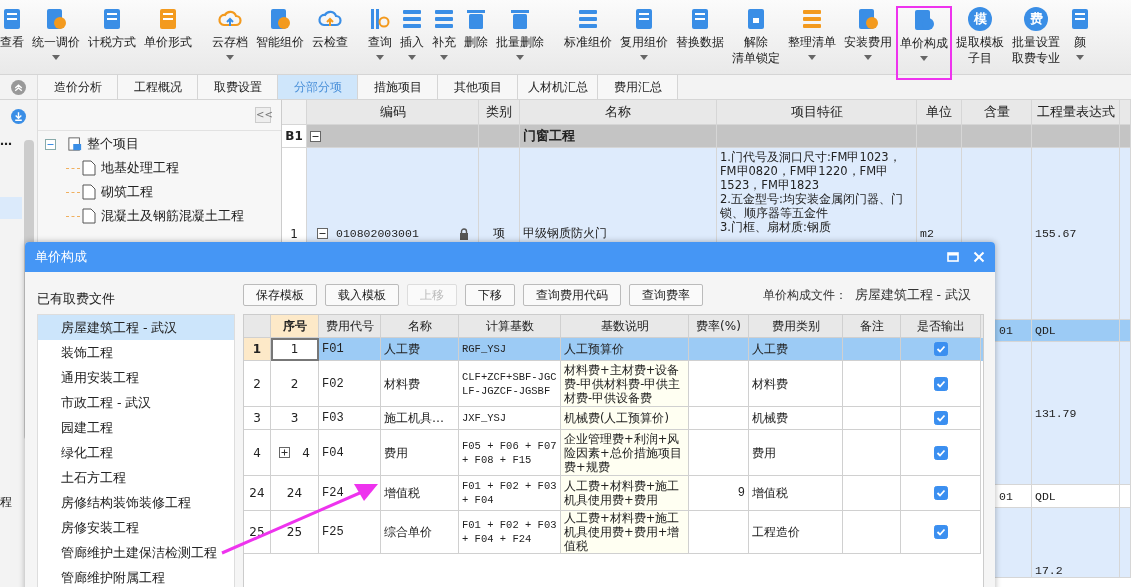 This screenshot has width=1131, height=587. Describe the element at coordinates (89, 192) in the screenshot. I see `document-icon` at that location.